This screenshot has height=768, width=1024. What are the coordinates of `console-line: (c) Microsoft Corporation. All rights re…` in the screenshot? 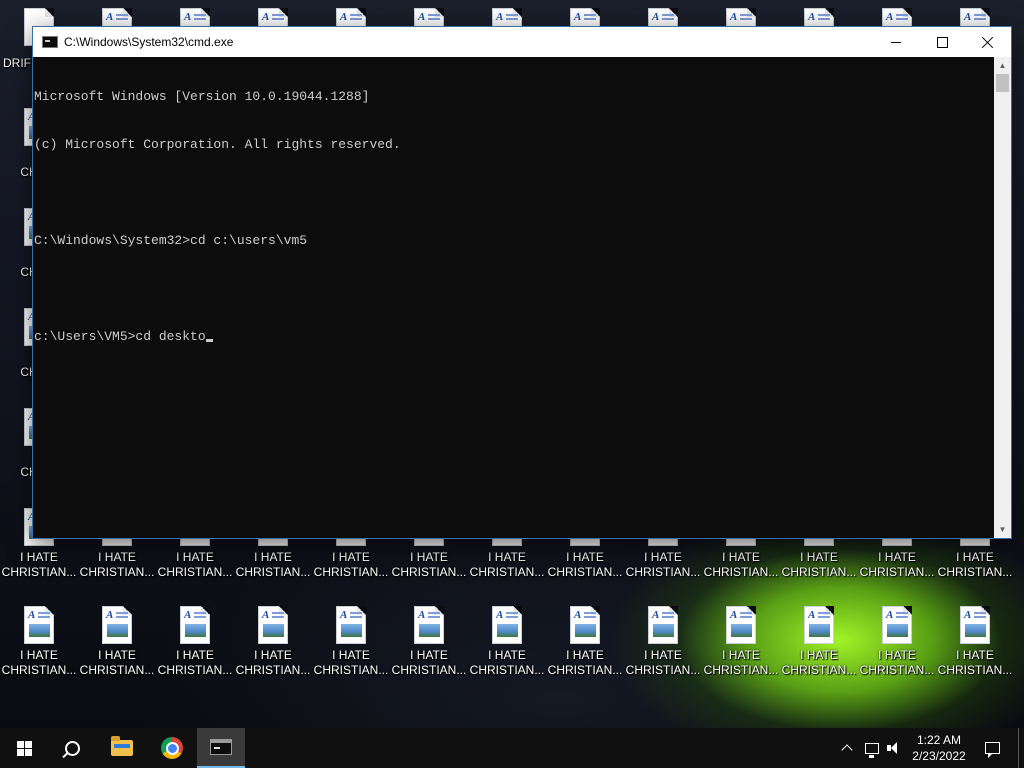 It's located at (217, 144).